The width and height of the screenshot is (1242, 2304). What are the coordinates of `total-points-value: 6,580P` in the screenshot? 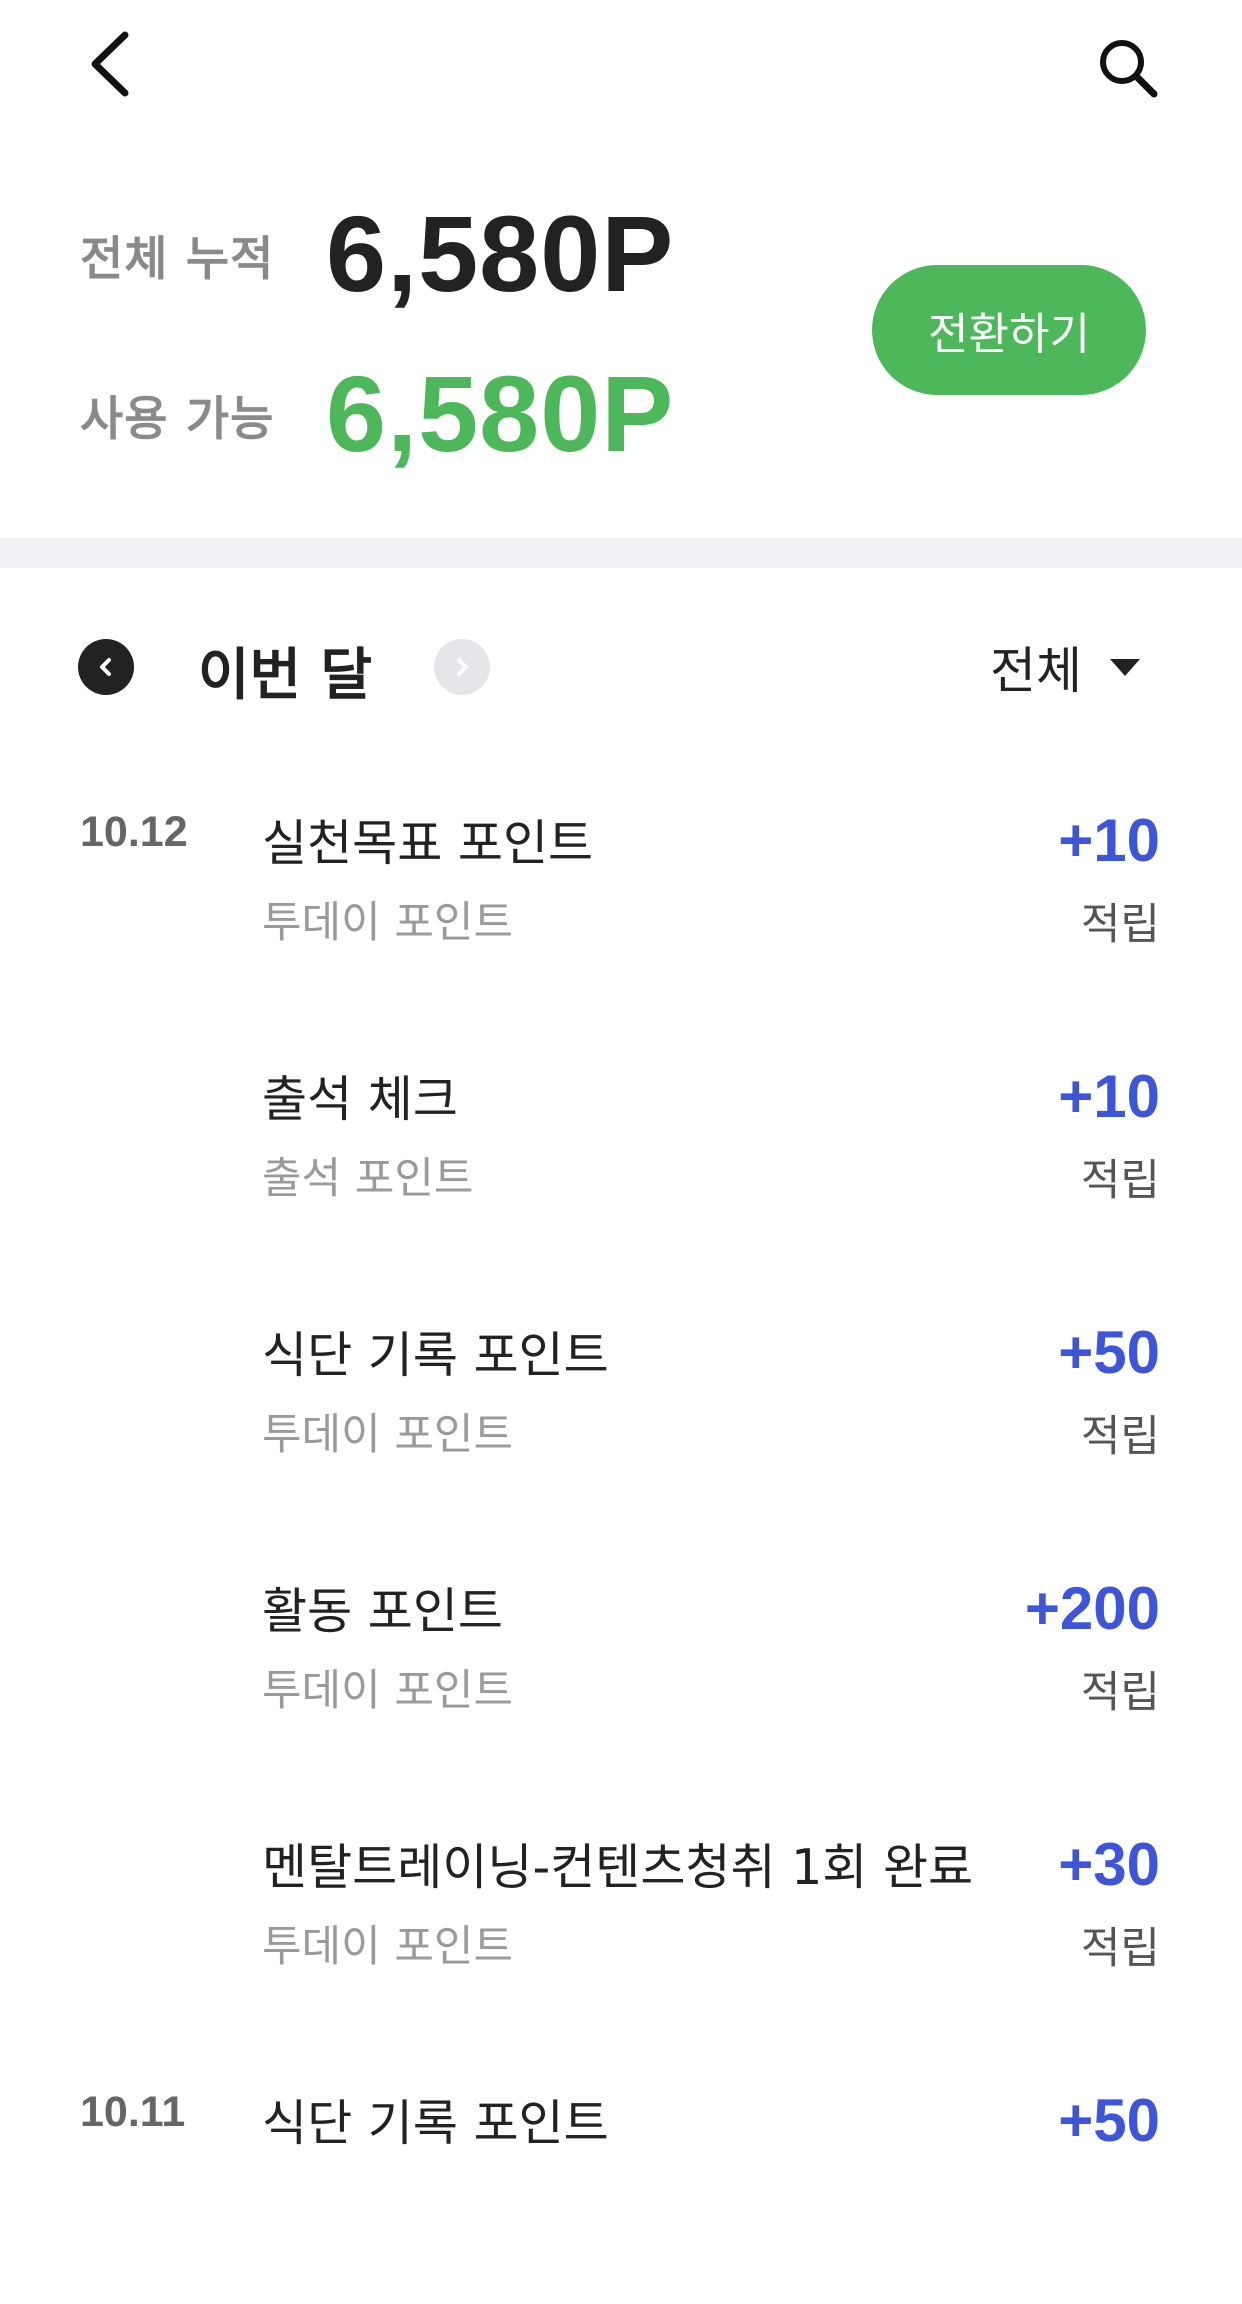 It's located at (500, 253).